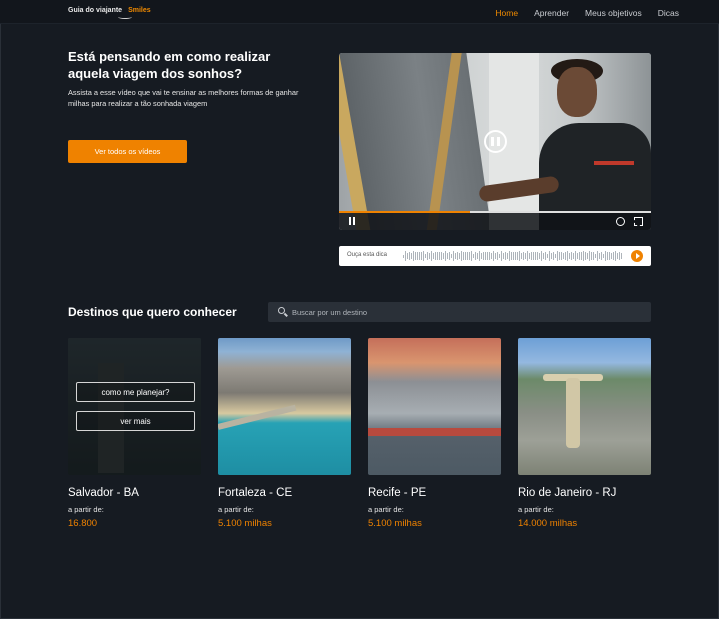 This screenshot has width=719, height=619. What do you see at coordinates (551, 13) in the screenshot?
I see `nav-aprender: Aprender` at bounding box center [551, 13].